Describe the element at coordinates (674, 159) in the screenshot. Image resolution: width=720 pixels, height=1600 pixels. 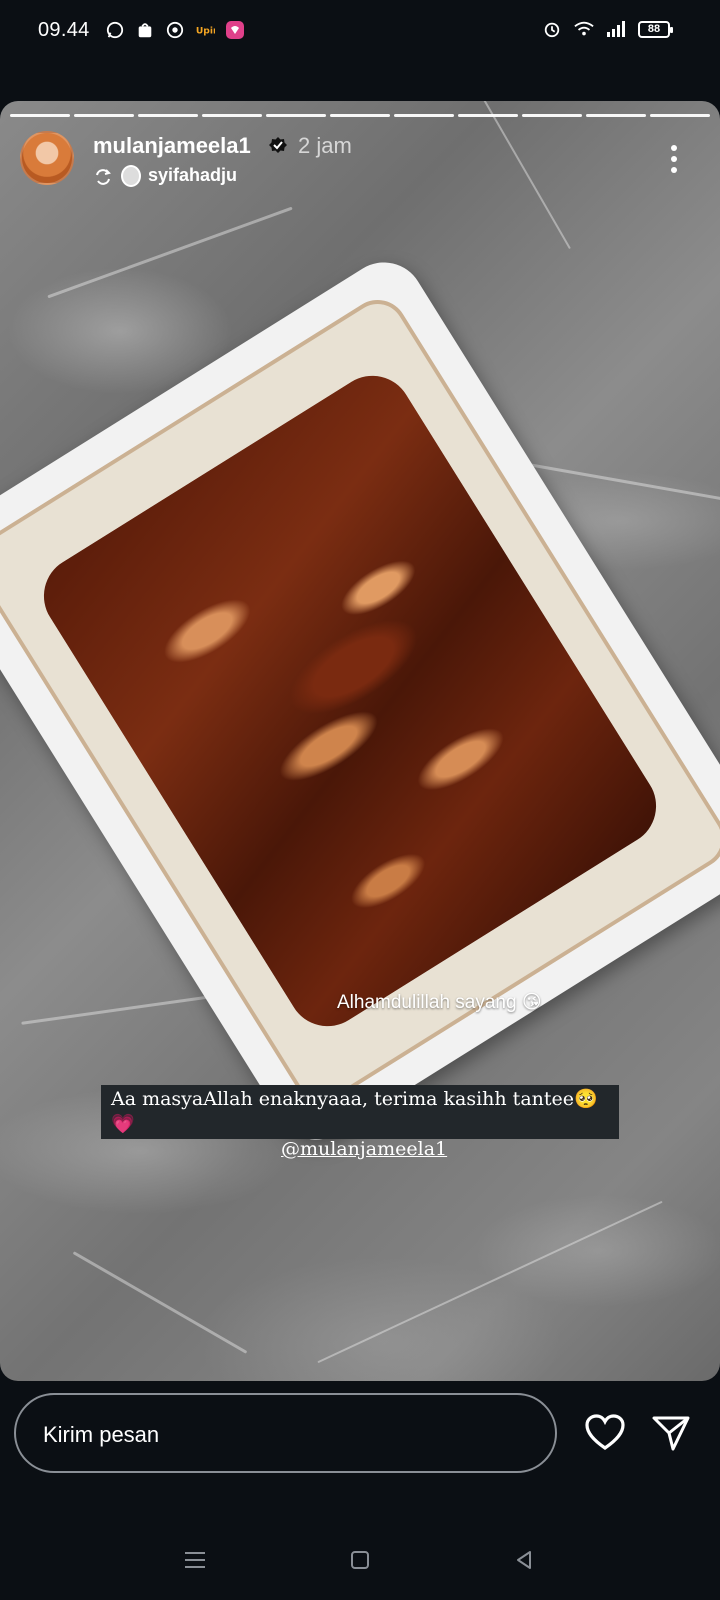
I see `more-options-icon` at that location.